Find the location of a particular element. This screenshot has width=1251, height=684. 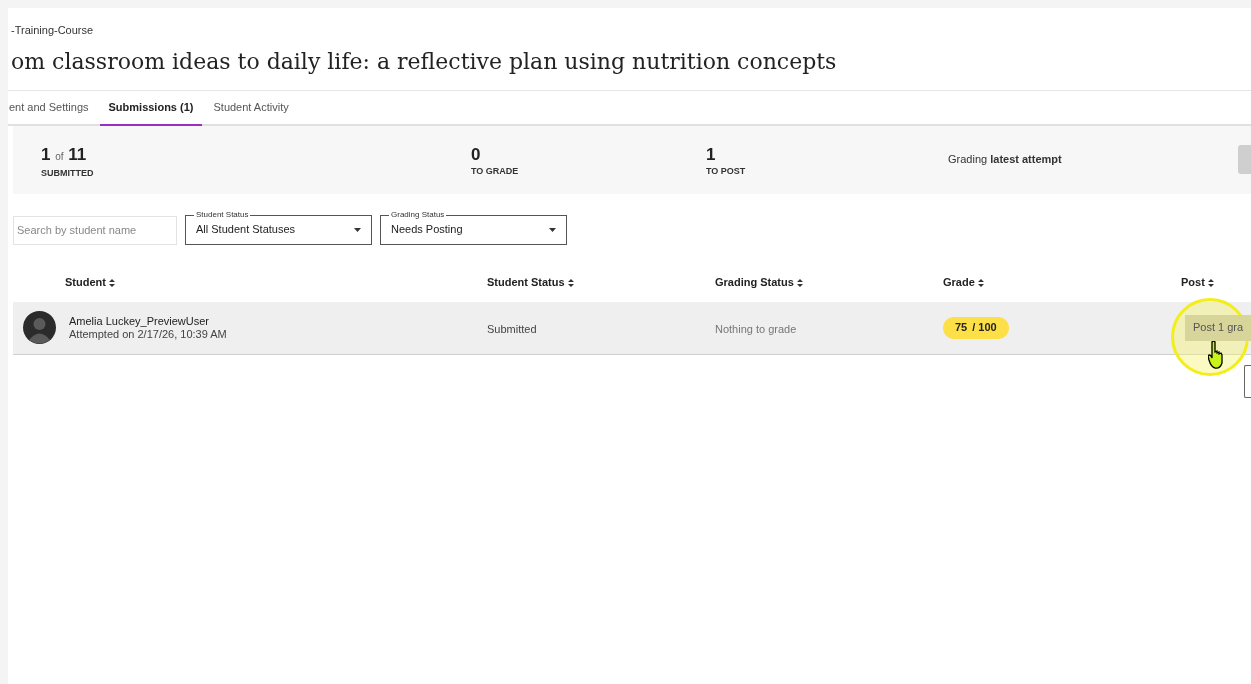

stat-label: TO POST is located at coordinates (726, 171).